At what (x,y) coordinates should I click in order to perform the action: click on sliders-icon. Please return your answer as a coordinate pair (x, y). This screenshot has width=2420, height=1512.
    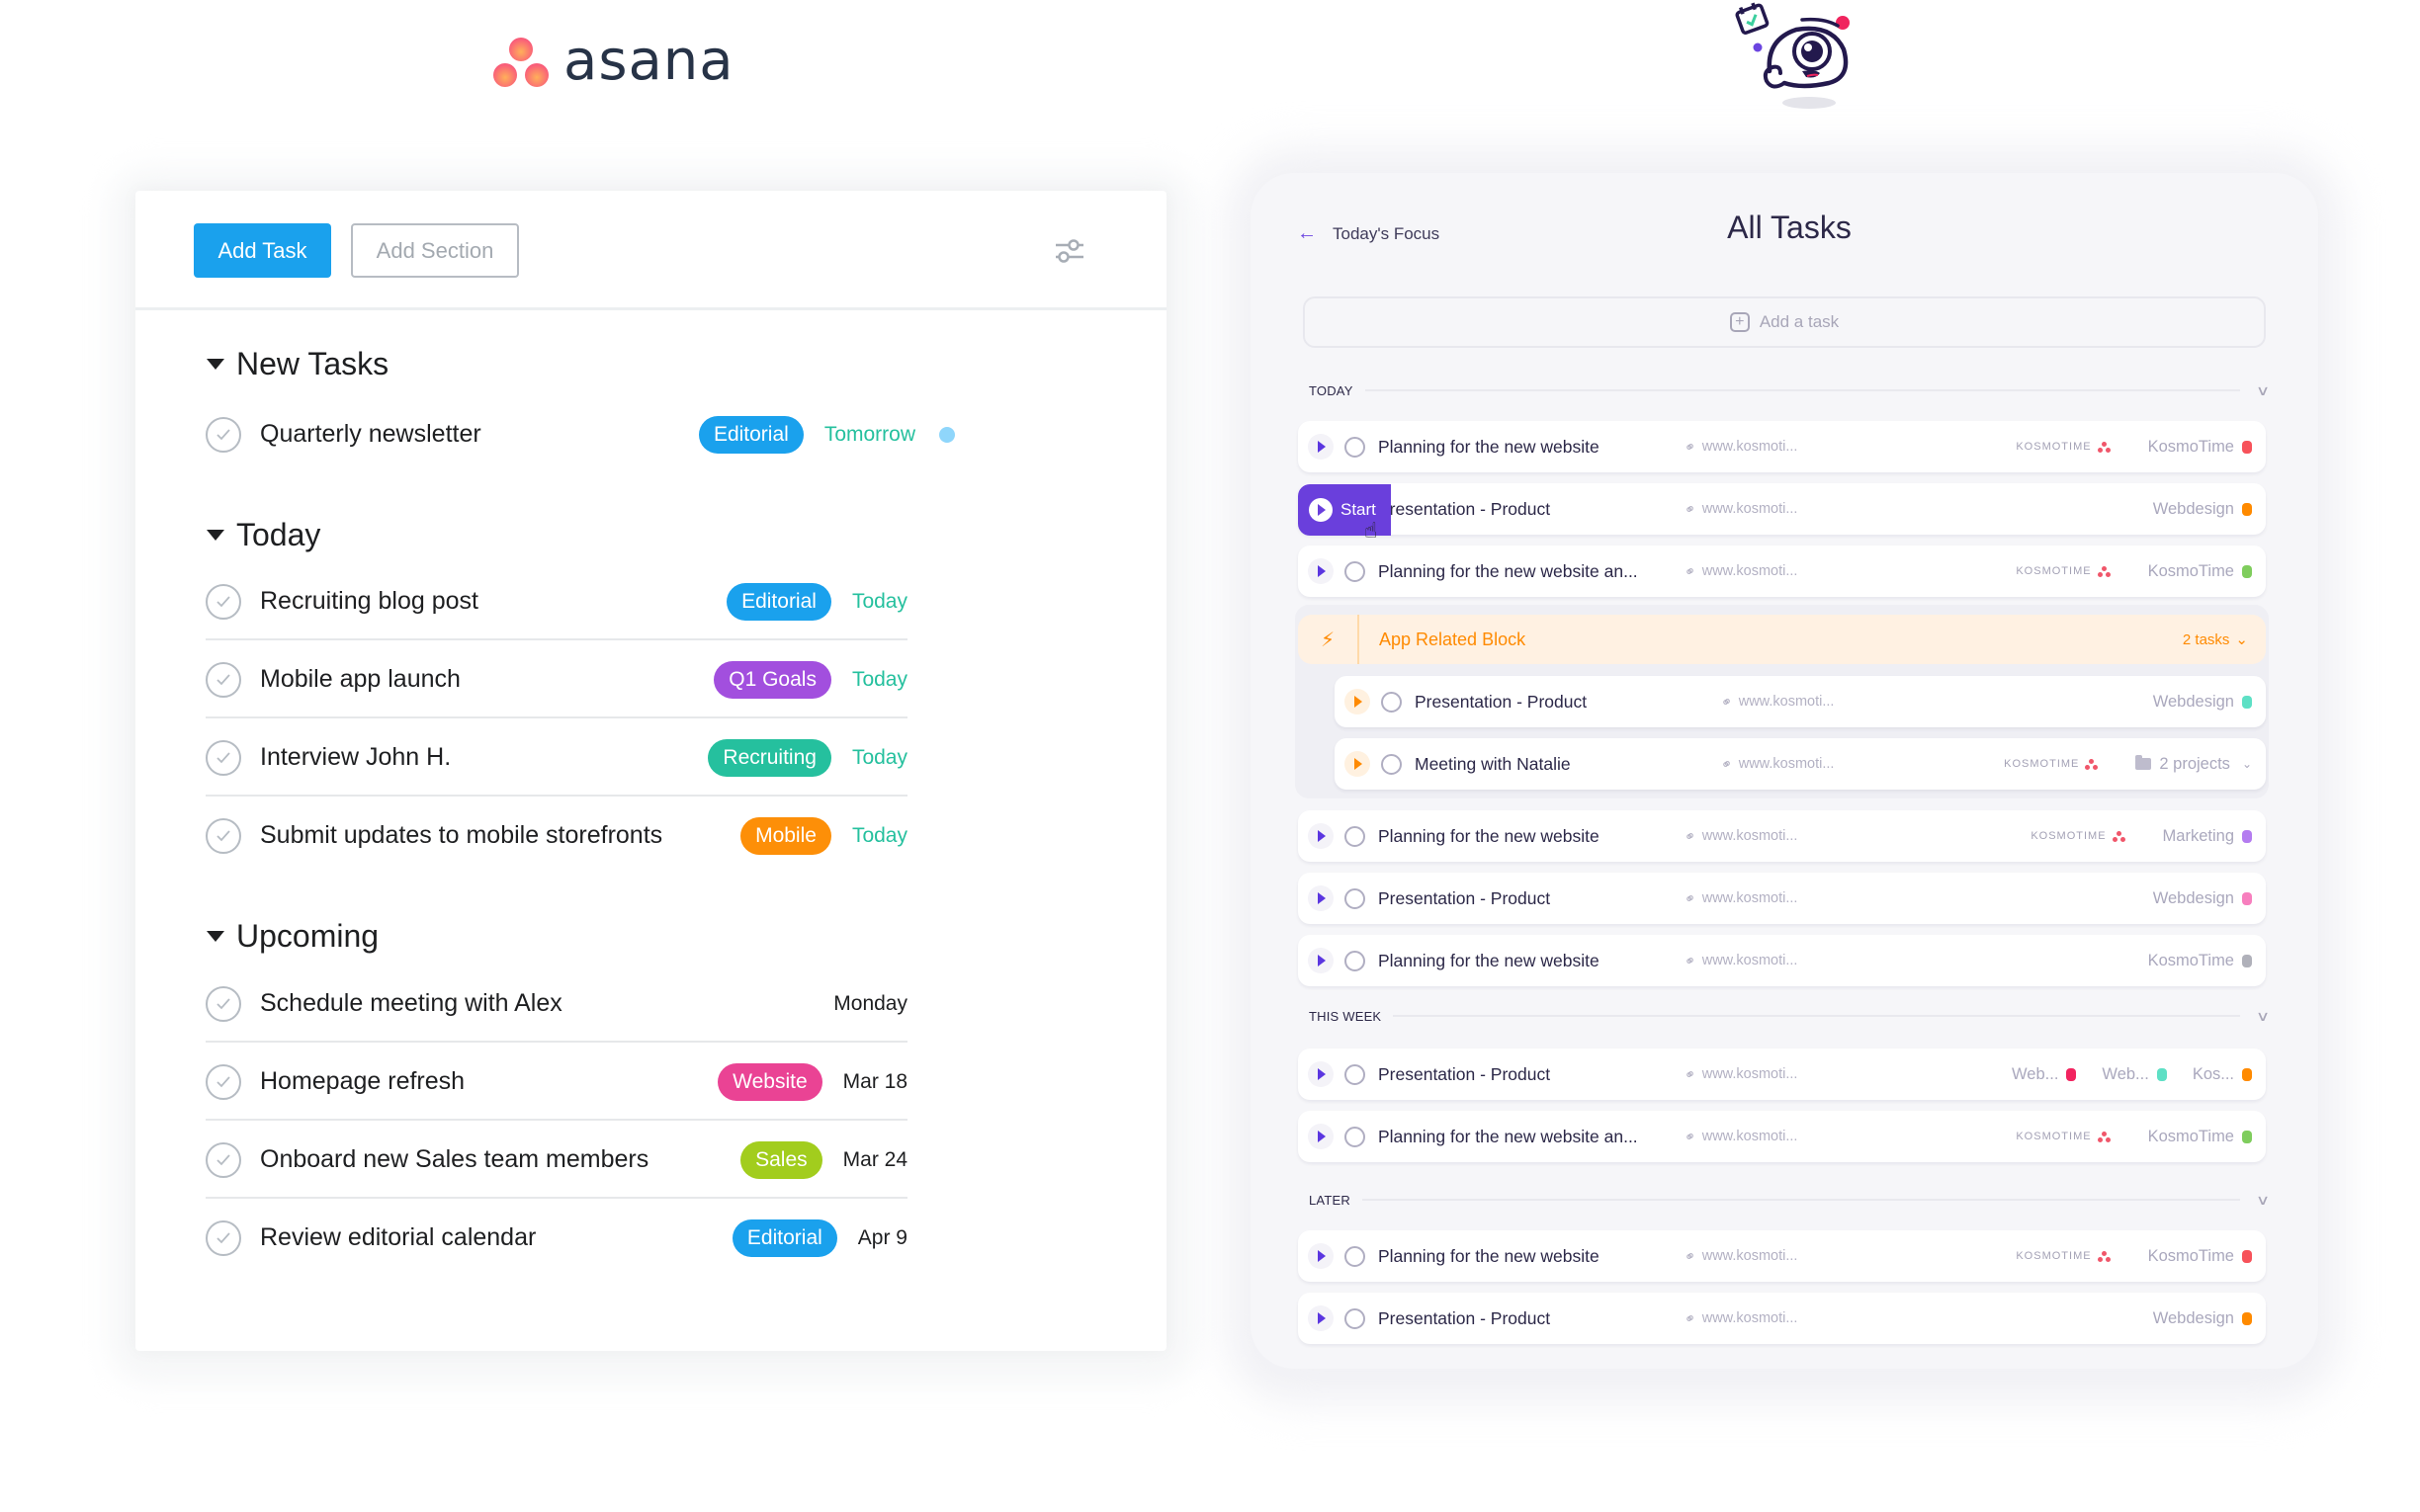
    Looking at the image, I should click on (1069, 251).